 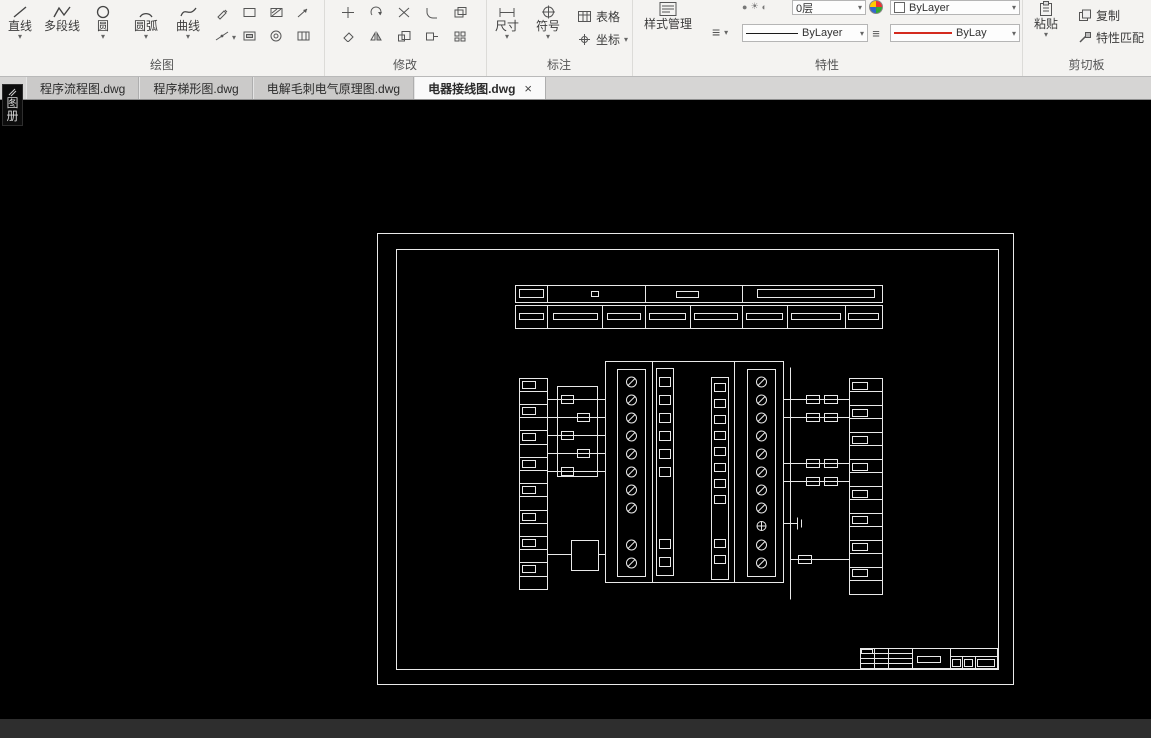 I want to click on array-icon, so click(x=460, y=35).